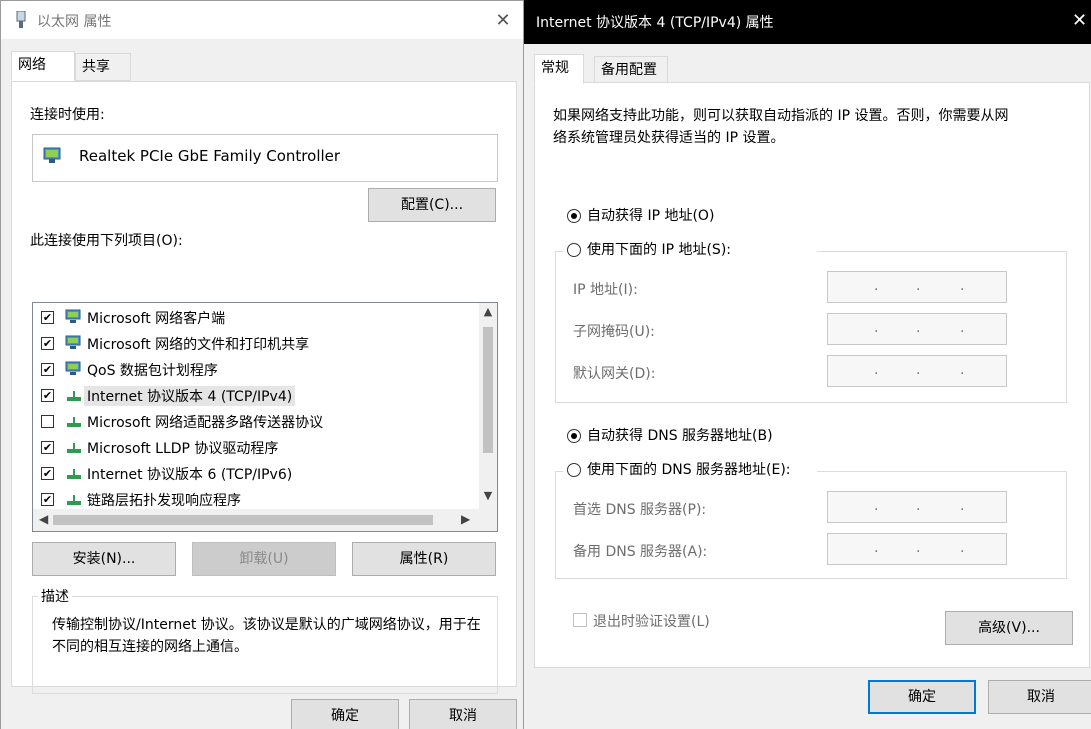 The width and height of the screenshot is (1091, 729). I want to click on title-bar: 以太网 属性 ✕, so click(262, 20).